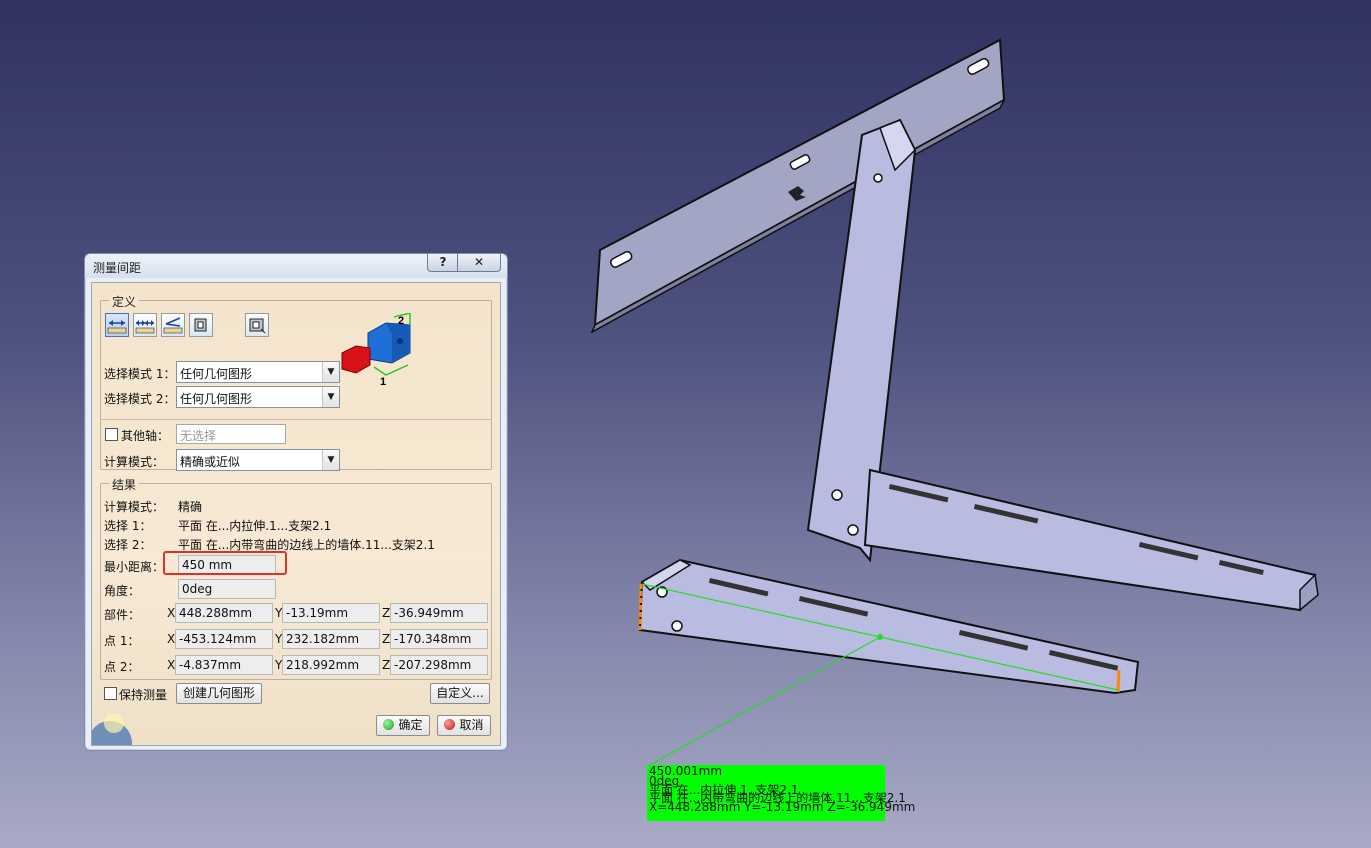 The width and height of the screenshot is (1371, 848). I want to click on calc-mode-combo: 精确或近似 ▼, so click(258, 460).